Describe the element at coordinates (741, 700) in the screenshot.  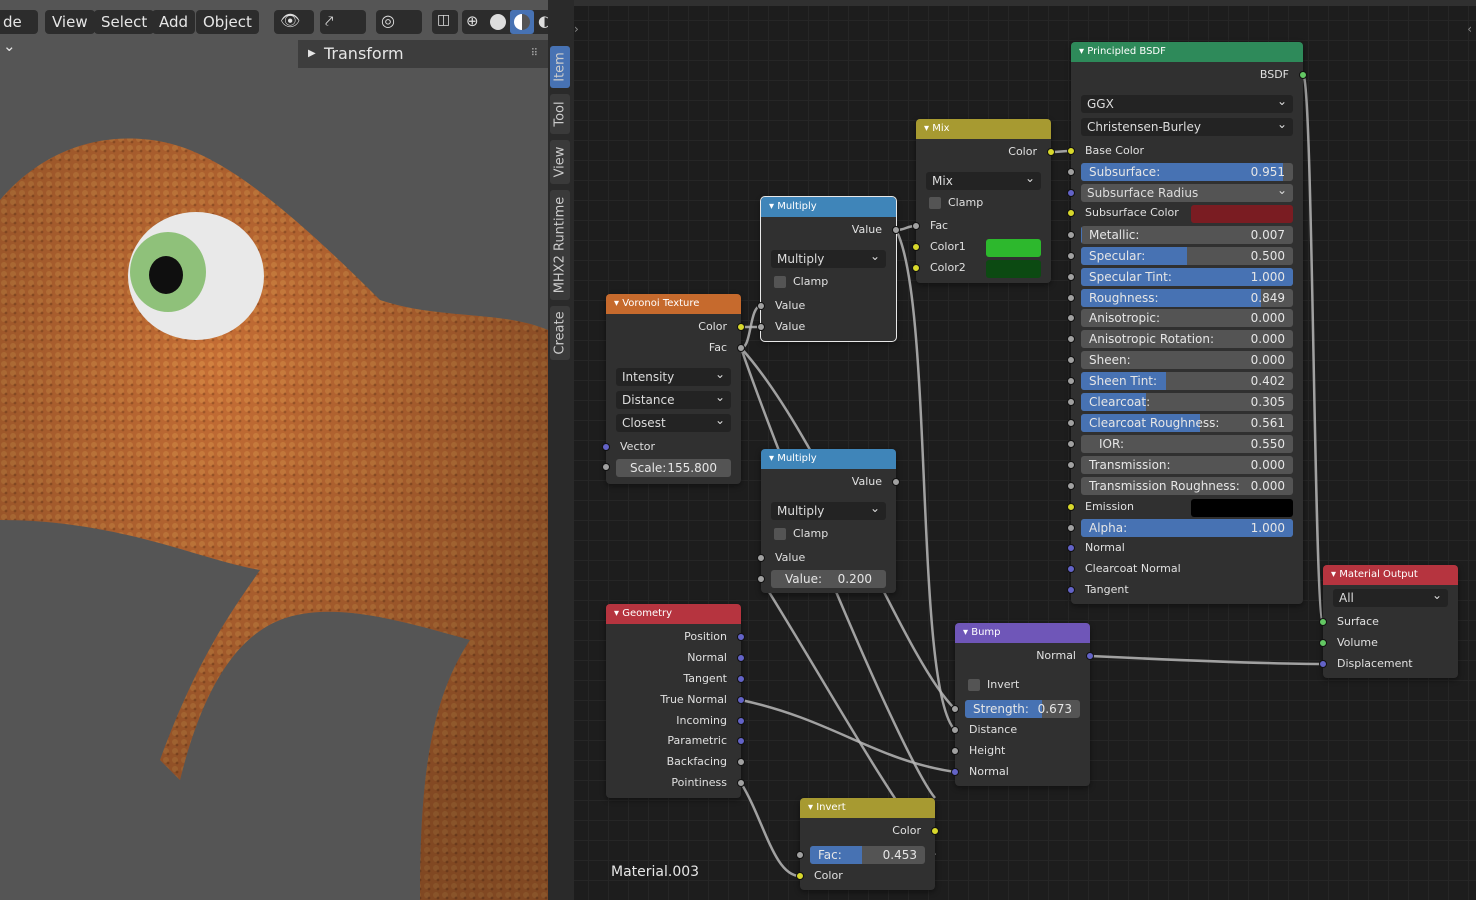
I see `output-true-normal-socket` at that location.